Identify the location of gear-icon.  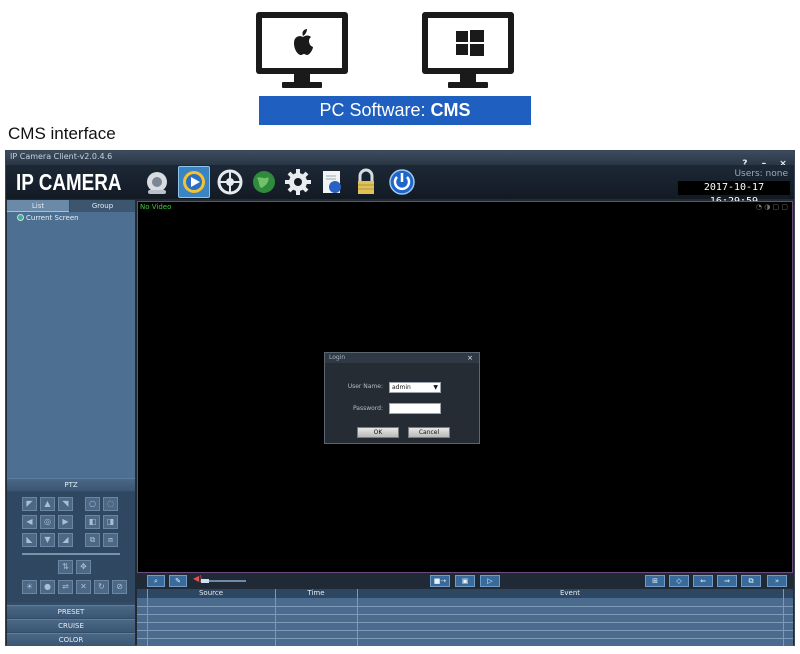
(298, 182).